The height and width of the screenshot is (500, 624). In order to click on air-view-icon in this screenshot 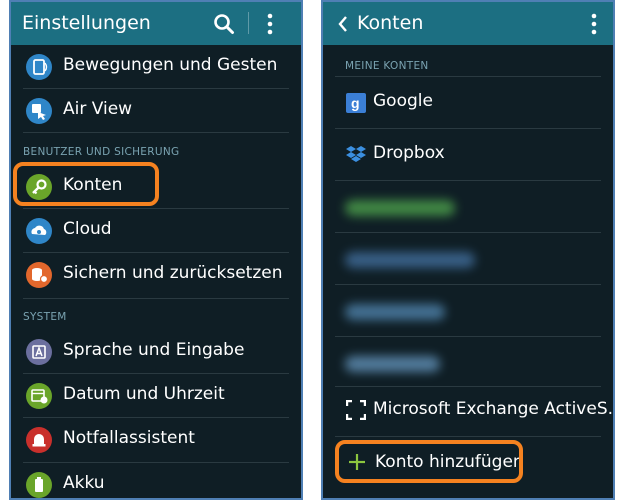, I will do `click(39, 111)`.